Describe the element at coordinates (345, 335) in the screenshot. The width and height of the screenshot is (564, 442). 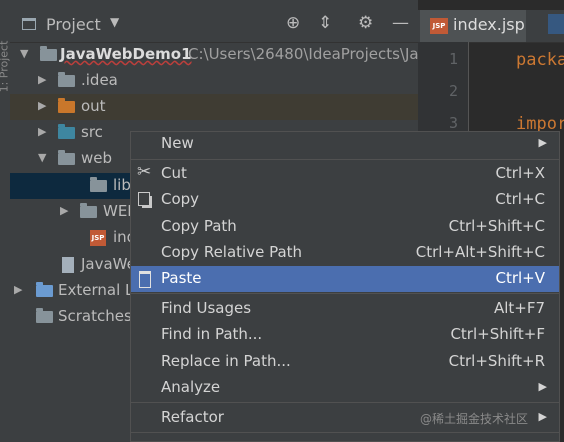
I see `menu-item-find-in-path: Find in Path... Ctrl+Shift+F` at that location.